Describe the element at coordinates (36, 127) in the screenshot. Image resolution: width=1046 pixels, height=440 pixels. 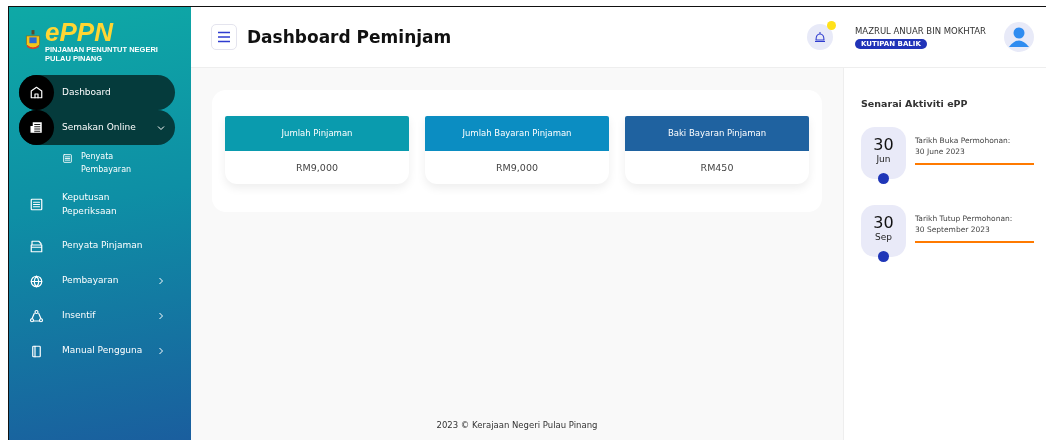
I see `newspaper-icon` at that location.